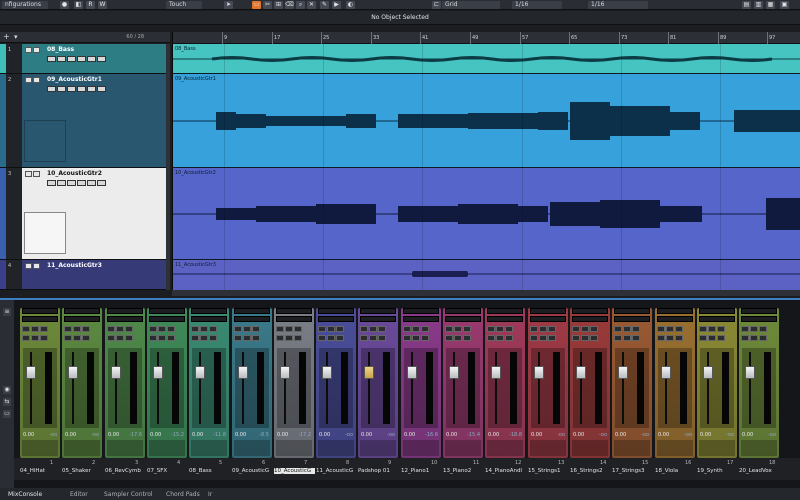 Image resolution: width=800 pixels, height=500 pixels. I want to click on write-automation-icon: W, so click(102, 5).